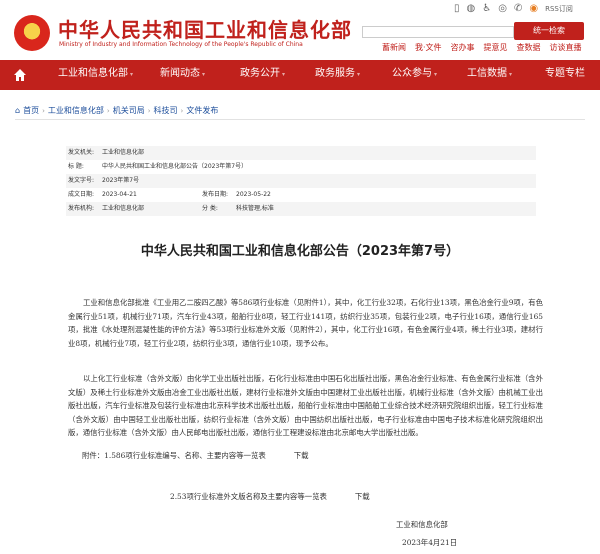 This screenshot has height=554, width=600. What do you see at coordinates (301, 209) in the screenshot?
I see `meta-row-org: 发布机构: 工业和信息化部 分 类: 科技管理,标准` at bounding box center [301, 209].